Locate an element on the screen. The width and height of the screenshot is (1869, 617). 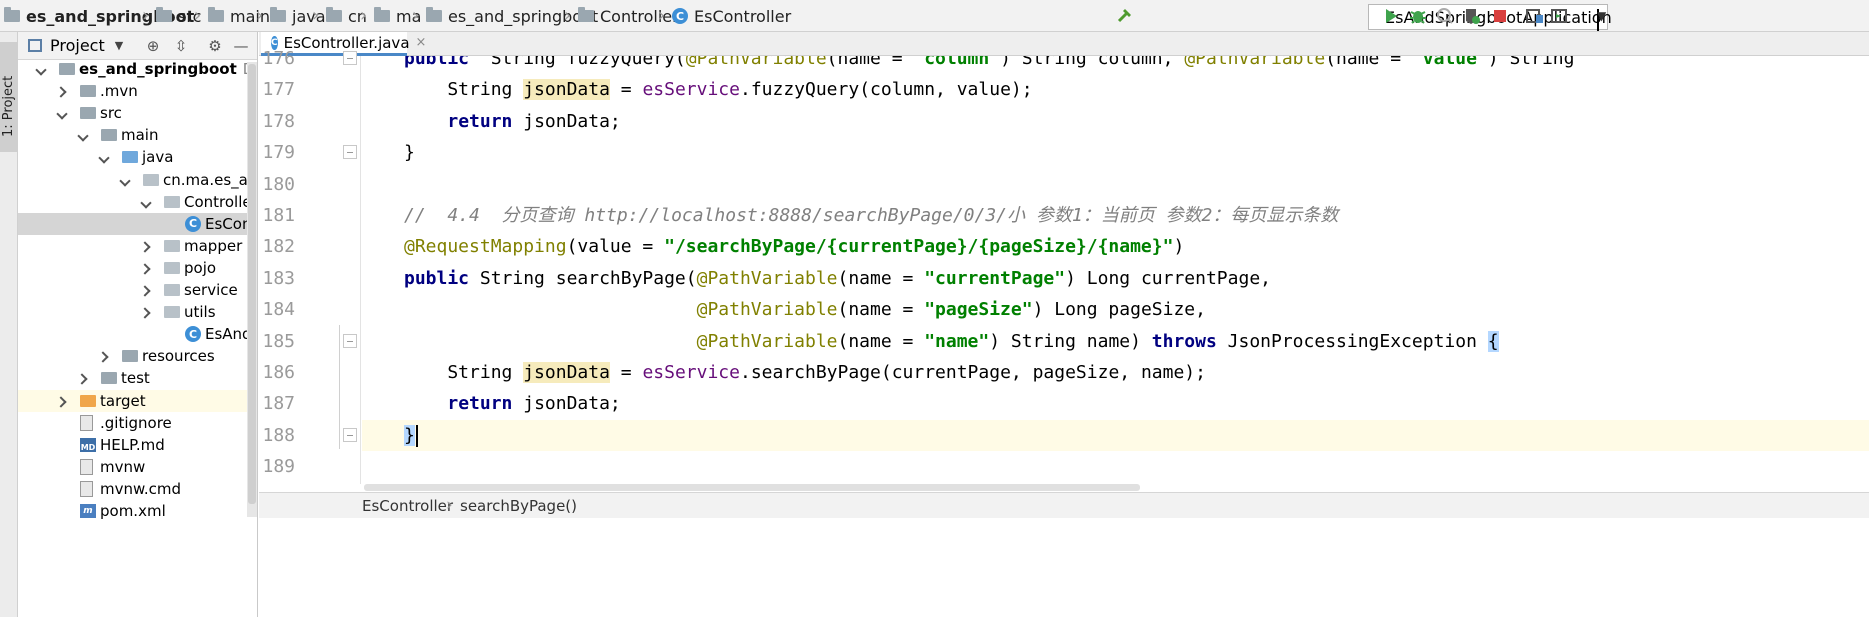
tree-item-mvnw-cmd: mvnw.cmd is located at coordinates (137, 489).